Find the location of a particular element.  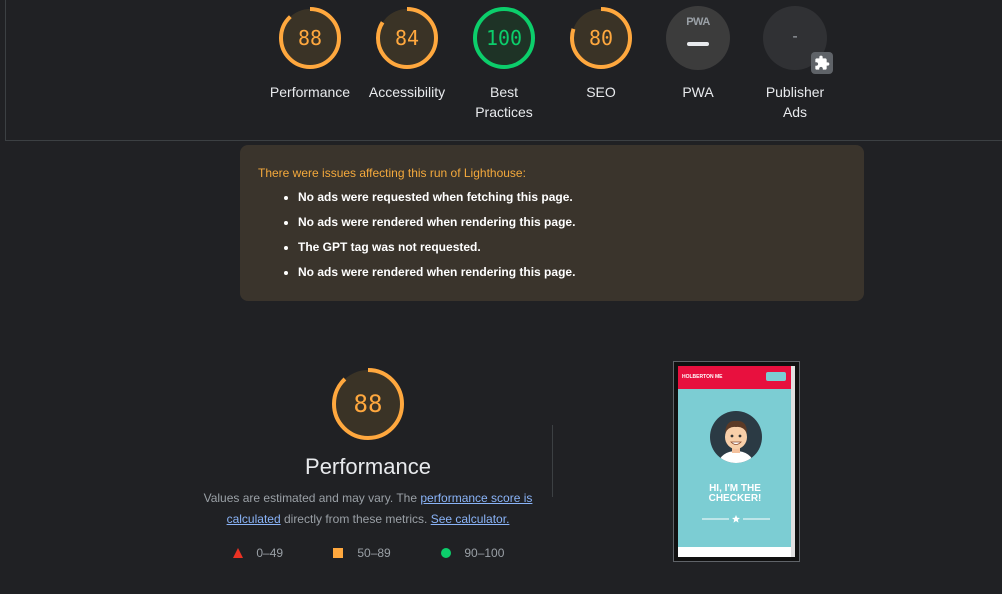

gauge-label: Accessibility is located at coordinates (407, 92).